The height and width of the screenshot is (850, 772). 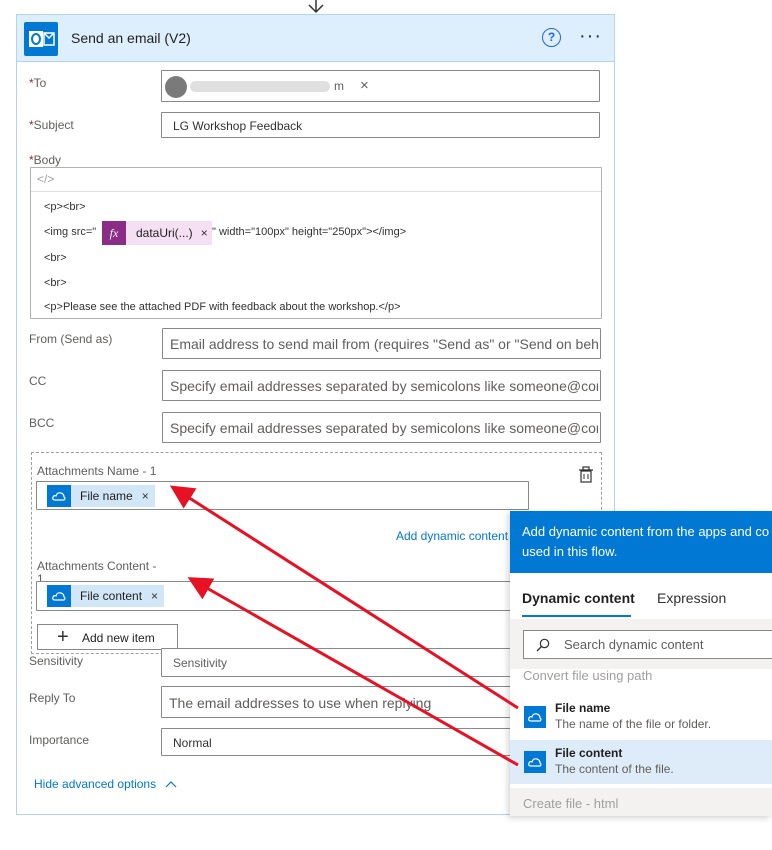 I want to click on dynamic-item-desc: The content of the file., so click(x=614, y=769).